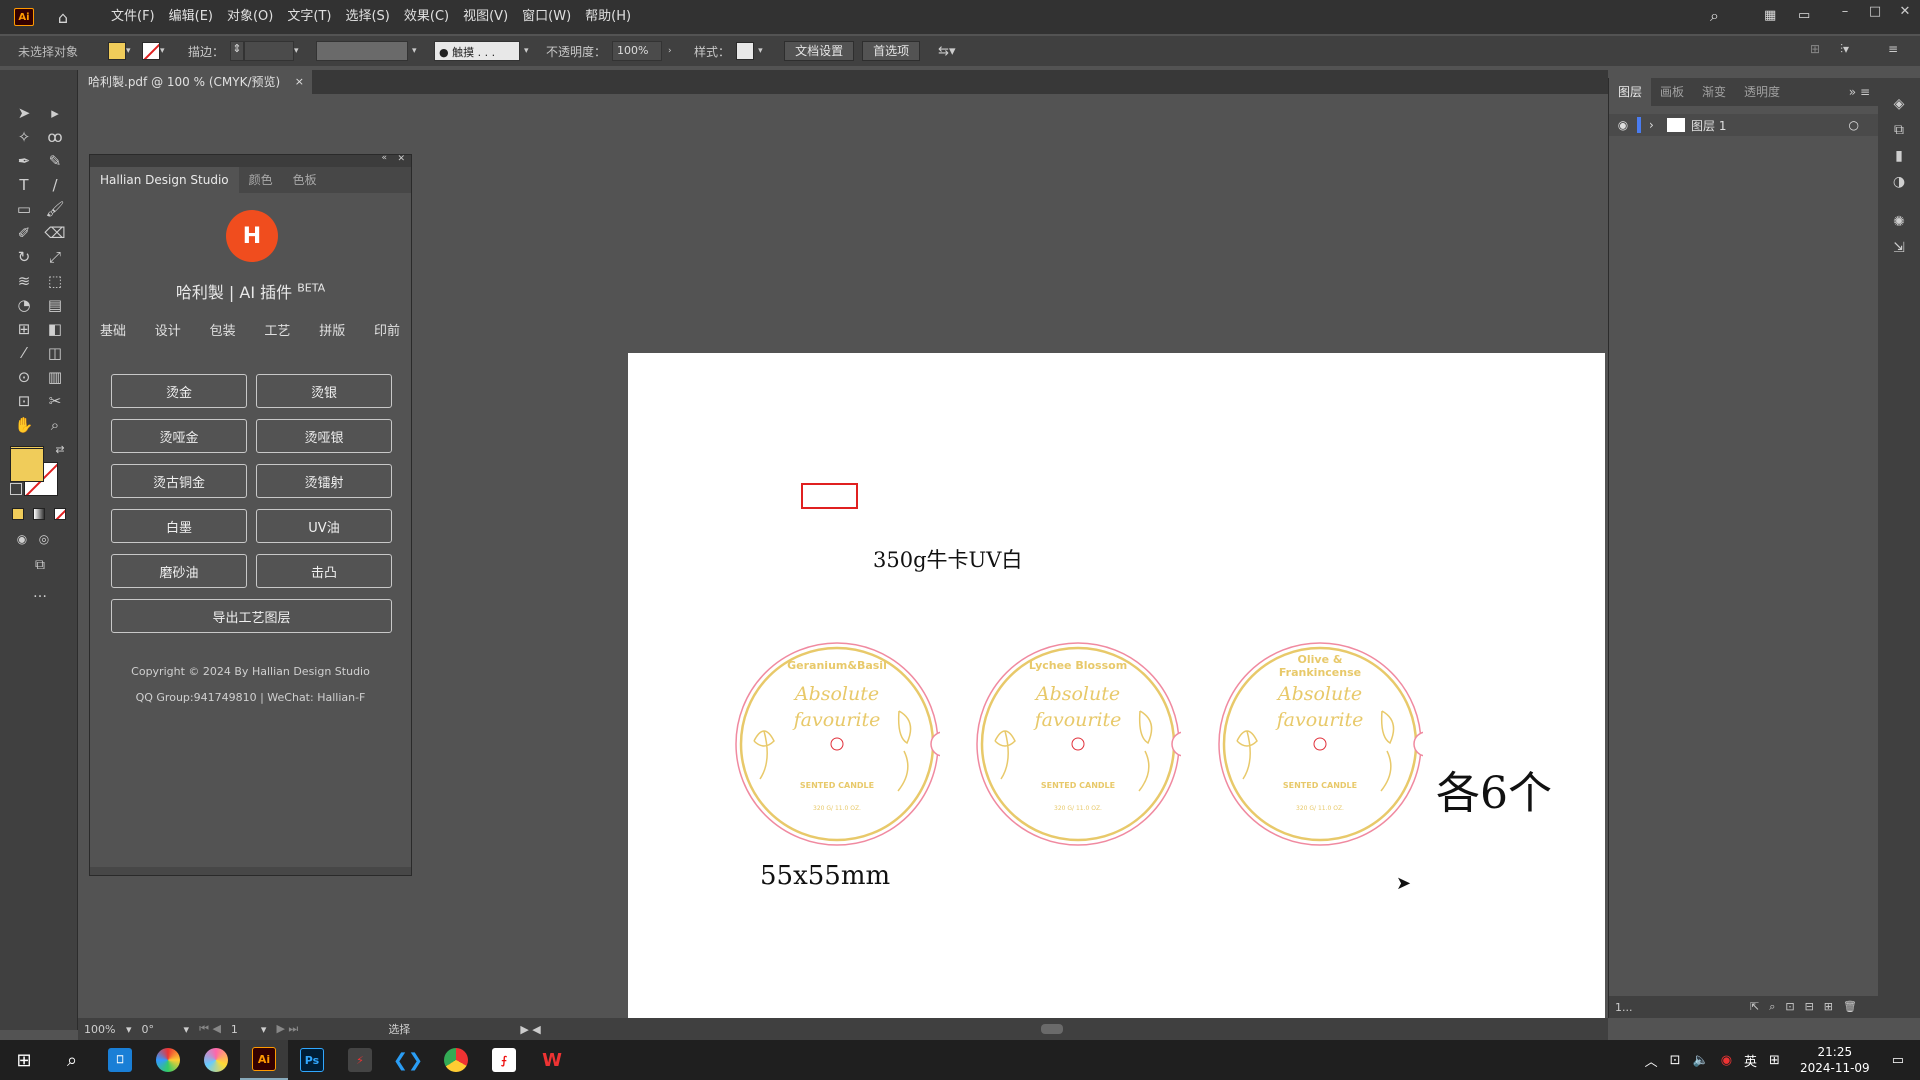 This screenshot has width=1920, height=1080. What do you see at coordinates (1905, 12) in the screenshot?
I see `close-icon: ✕` at bounding box center [1905, 12].